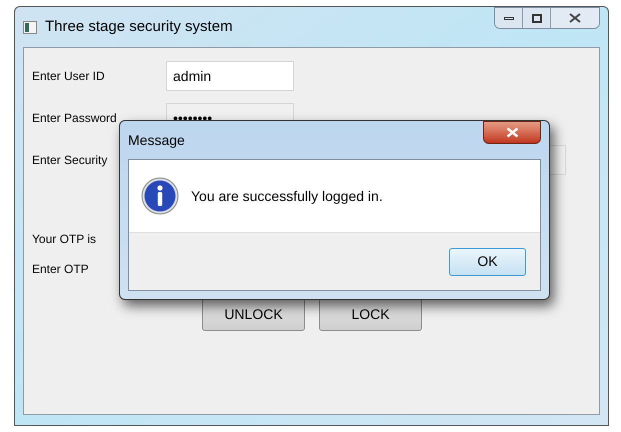 Image resolution: width=621 pixels, height=432 pixels. I want to click on ok-button: OK, so click(487, 262).